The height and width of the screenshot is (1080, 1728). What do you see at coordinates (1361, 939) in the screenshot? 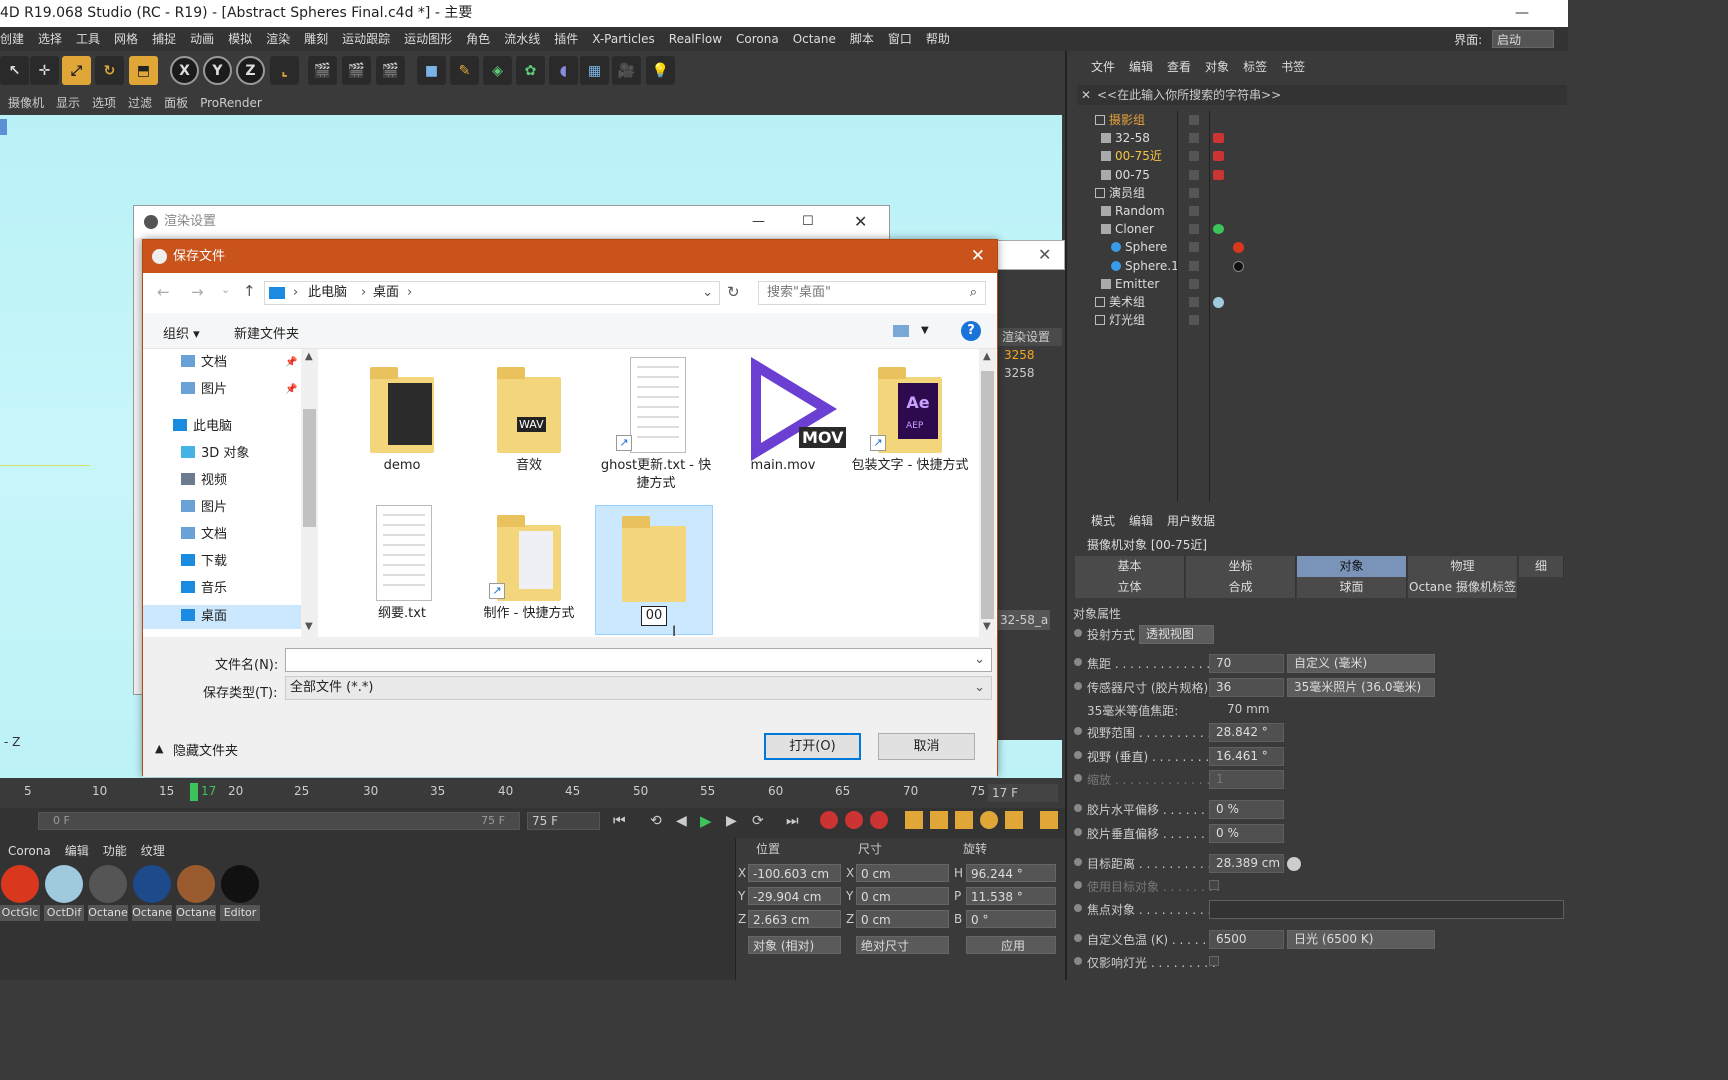
I see `property-dropdown: 日光 (6500 K)` at bounding box center [1361, 939].